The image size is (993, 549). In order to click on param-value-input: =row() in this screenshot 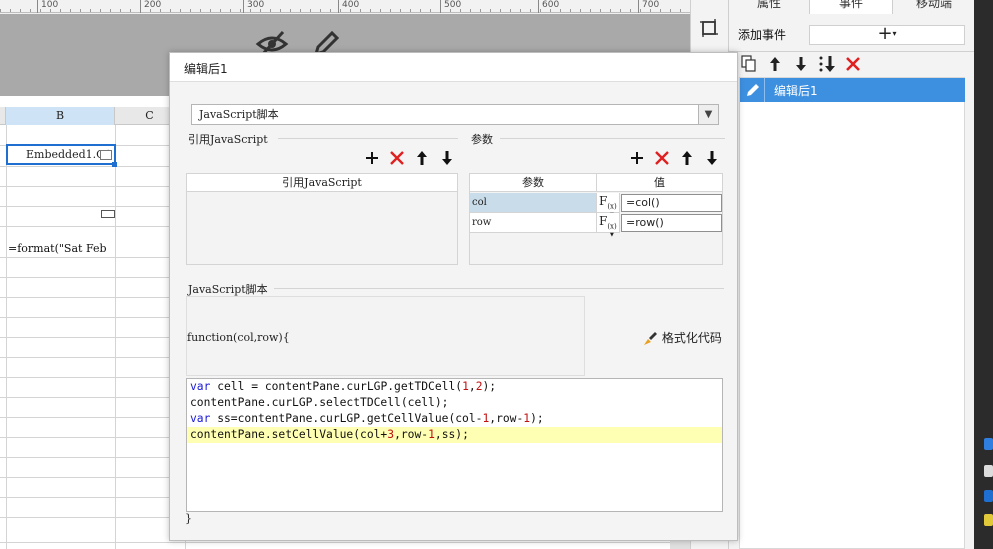, I will do `click(671, 223)`.